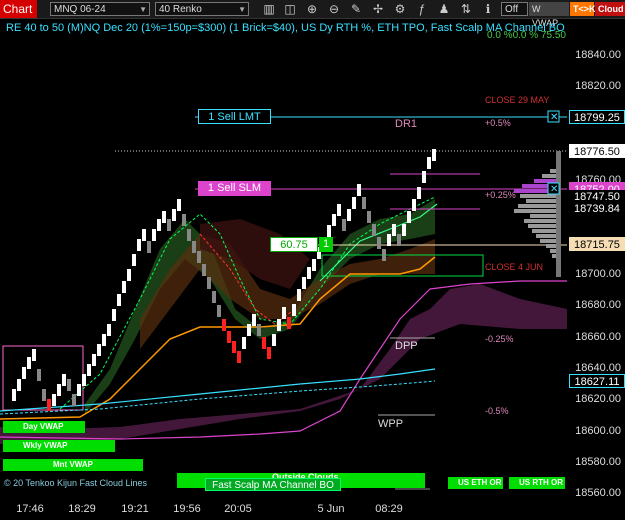 This screenshot has width=625, height=520. I want to click on price-tick-label: 18620.00, so click(598, 399).